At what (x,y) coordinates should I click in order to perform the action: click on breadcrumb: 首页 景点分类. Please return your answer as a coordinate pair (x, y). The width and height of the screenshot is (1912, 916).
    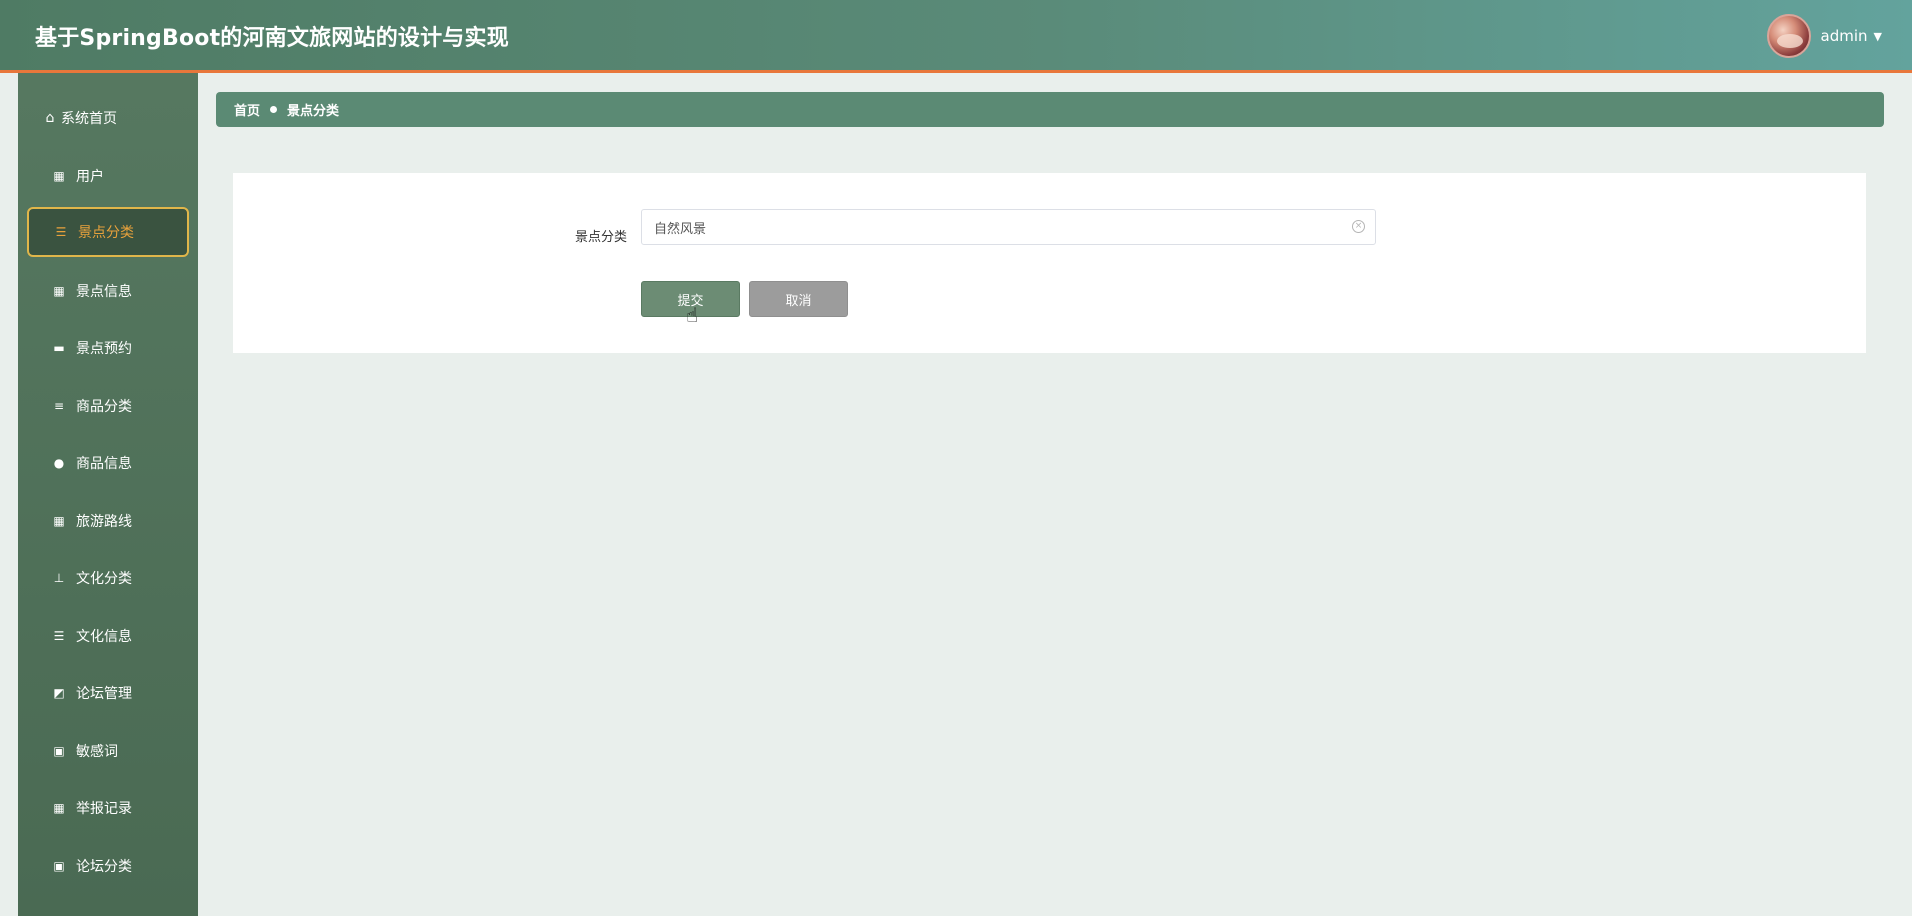
    Looking at the image, I should click on (1050, 109).